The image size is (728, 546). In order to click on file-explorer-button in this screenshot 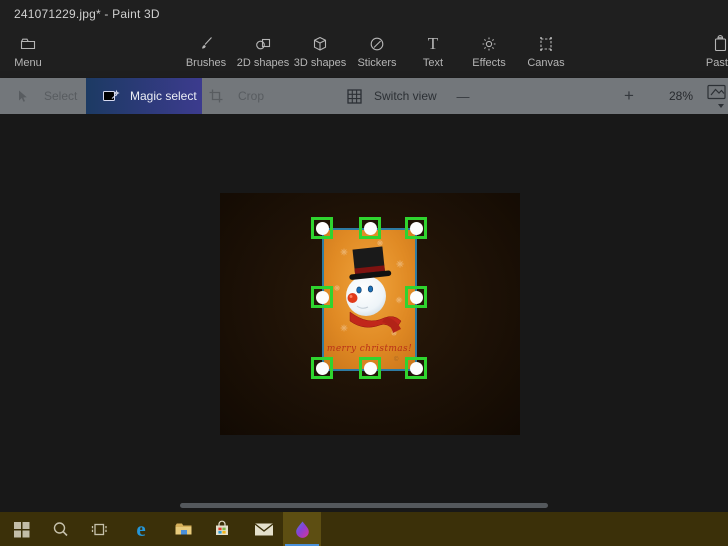, I will do `click(183, 529)`.